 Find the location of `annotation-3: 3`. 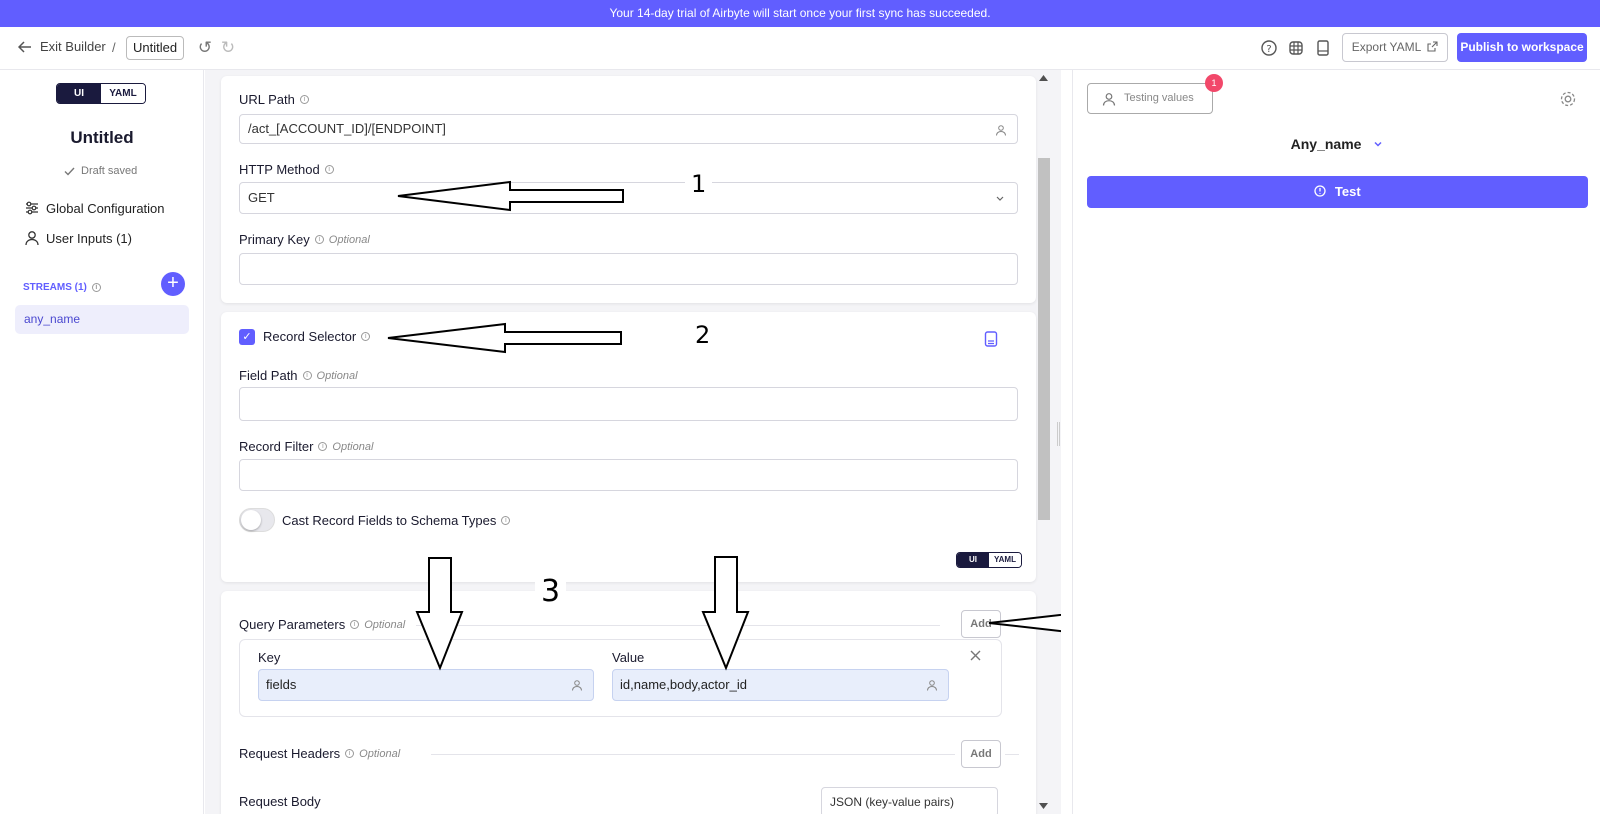

annotation-3: 3 is located at coordinates (551, 592).